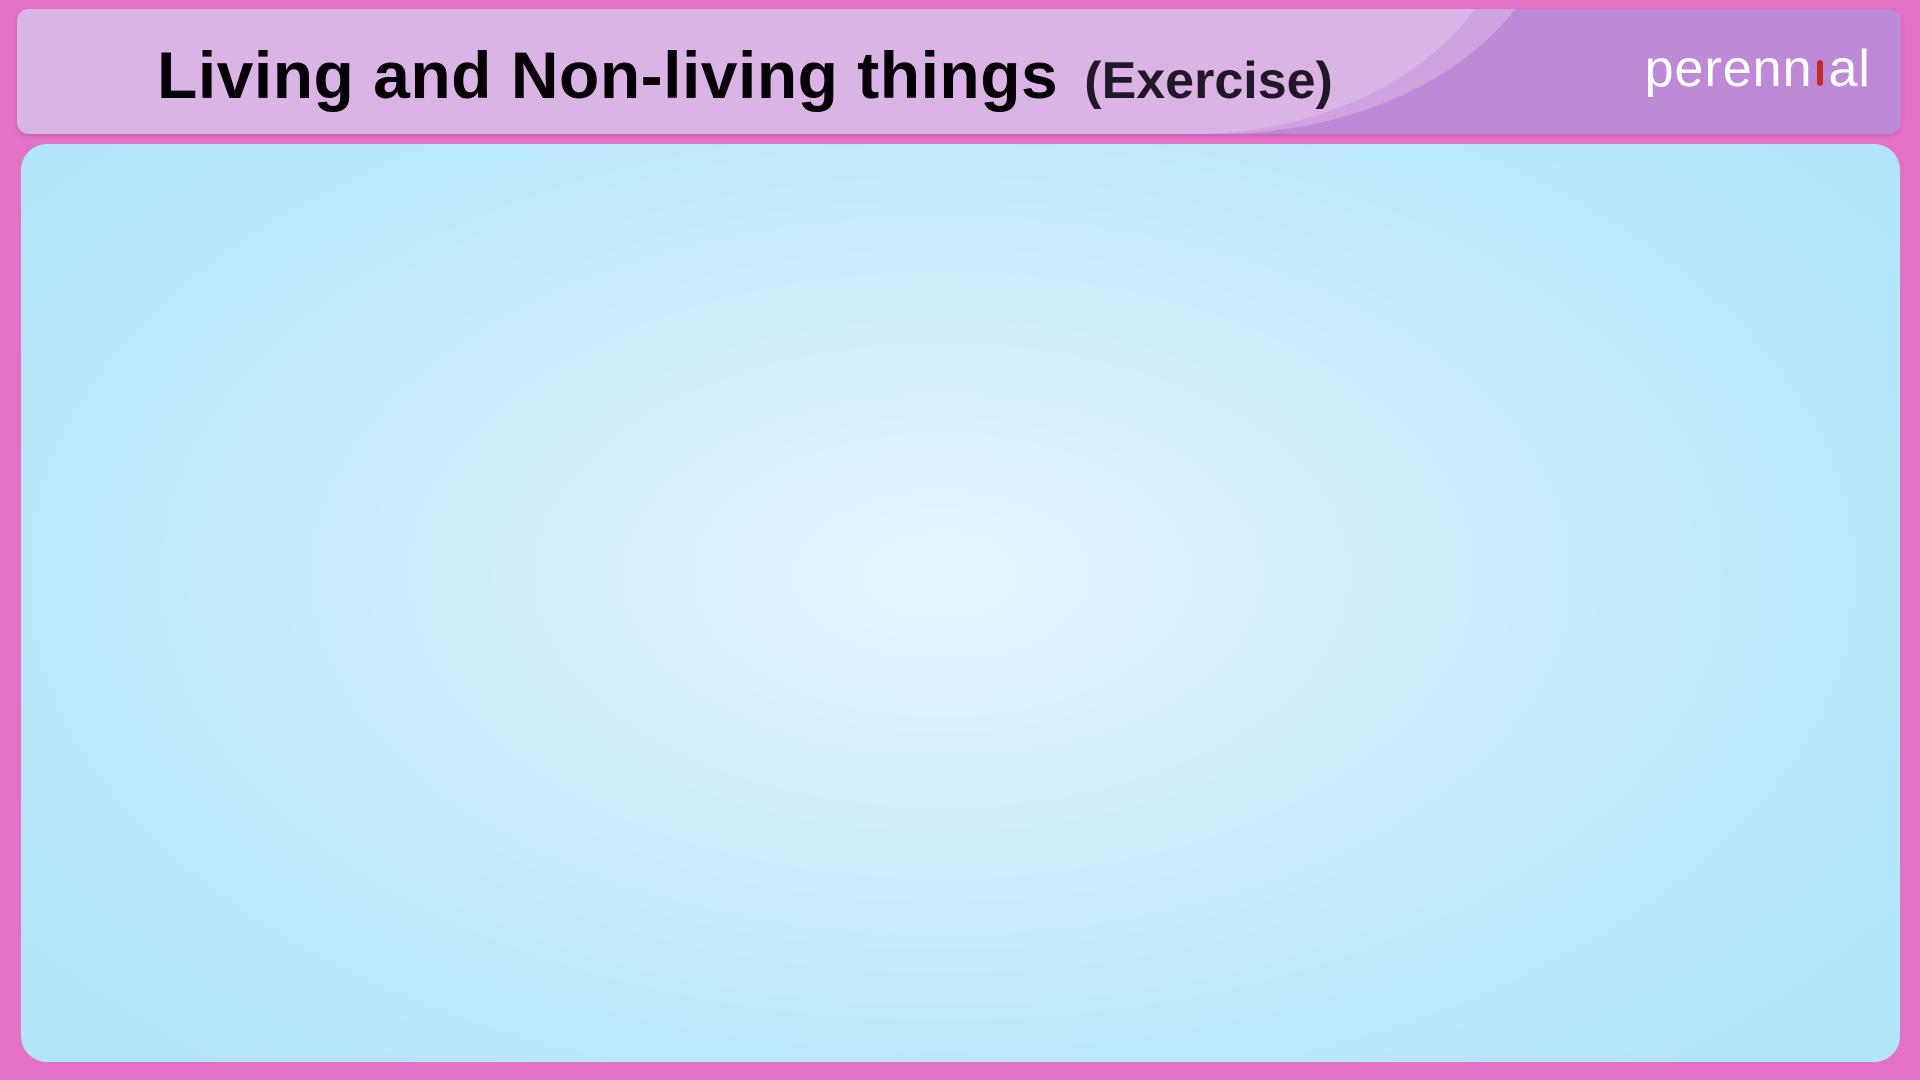  Describe the element at coordinates (608, 75) in the screenshot. I see `title-main: Living and Non-living things` at that location.